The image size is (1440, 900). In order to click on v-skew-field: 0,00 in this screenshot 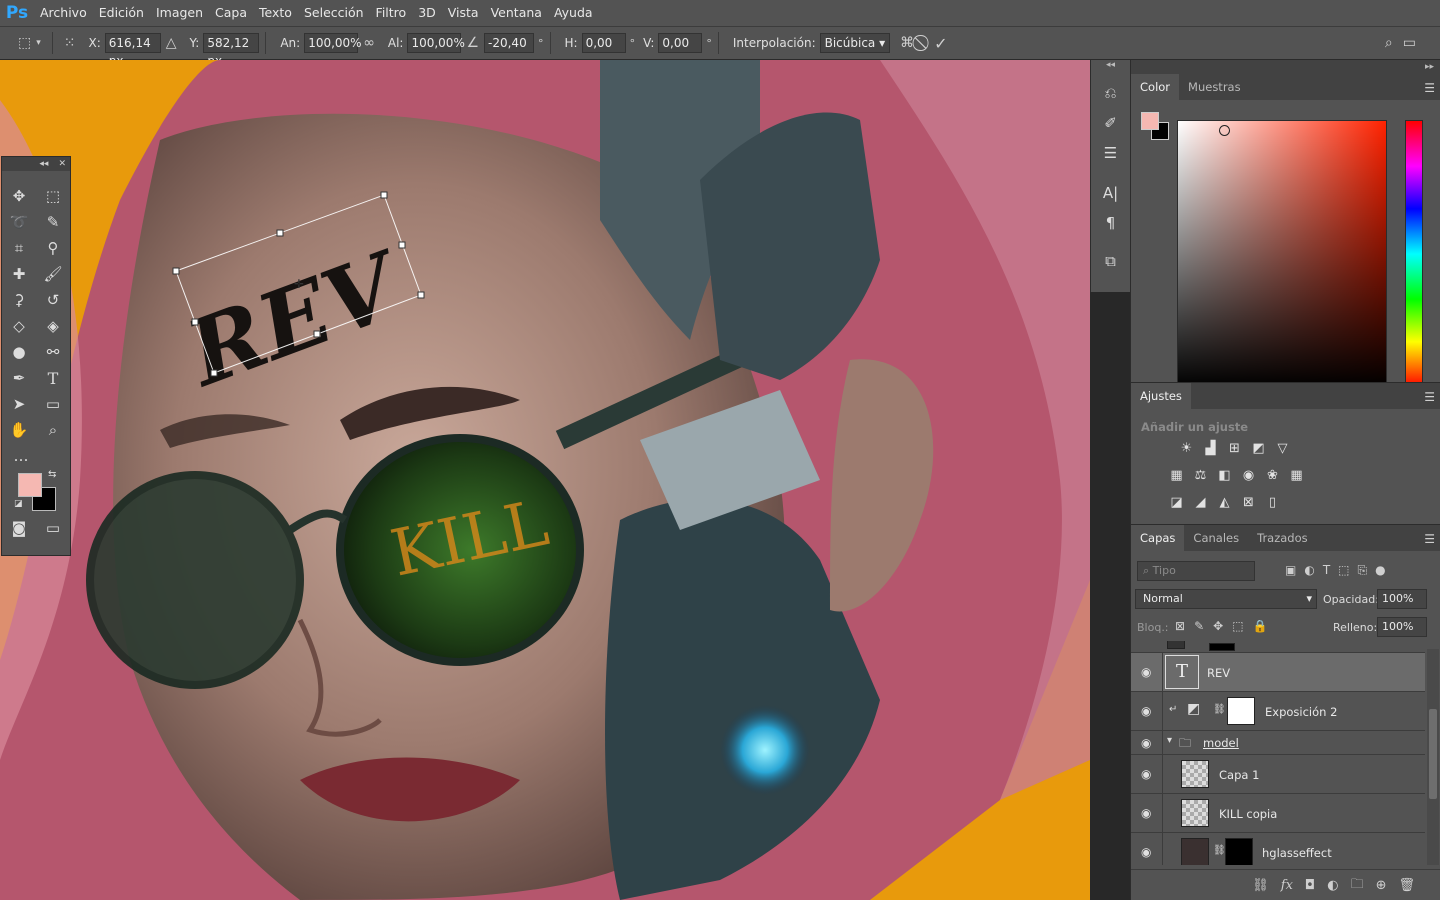, I will do `click(680, 43)`.